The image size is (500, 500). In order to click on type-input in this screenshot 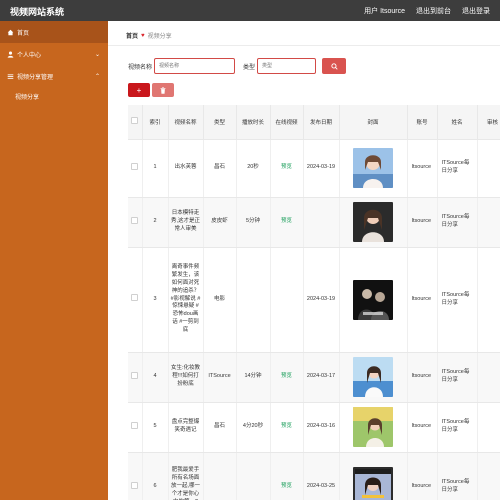, I will do `click(287, 66)`.